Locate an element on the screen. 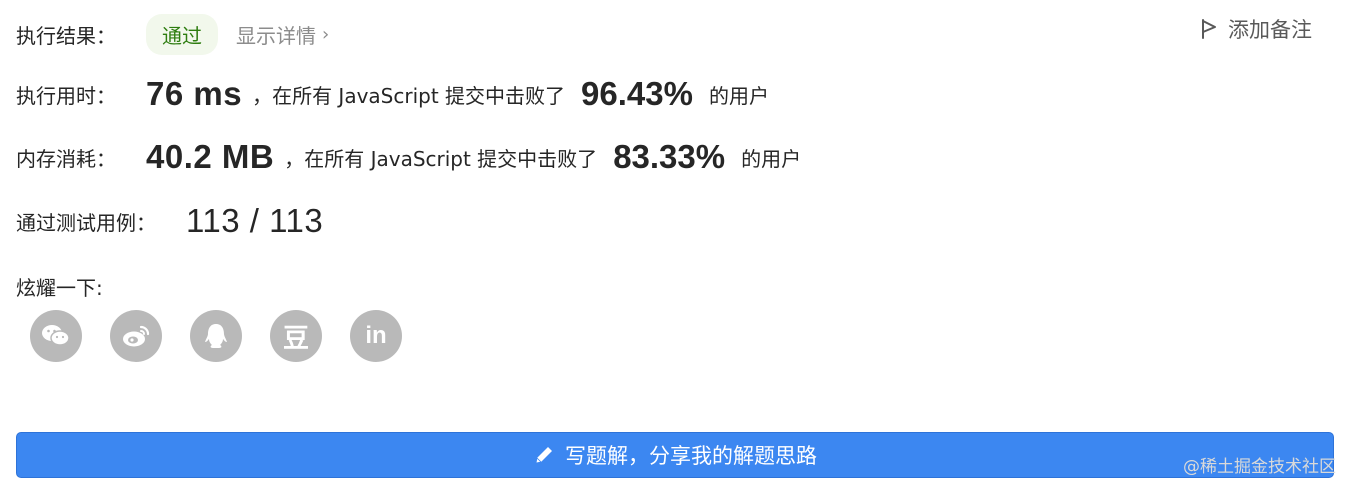  write-solution-label: 写题解，分享我的解题思路 is located at coordinates (691, 456).